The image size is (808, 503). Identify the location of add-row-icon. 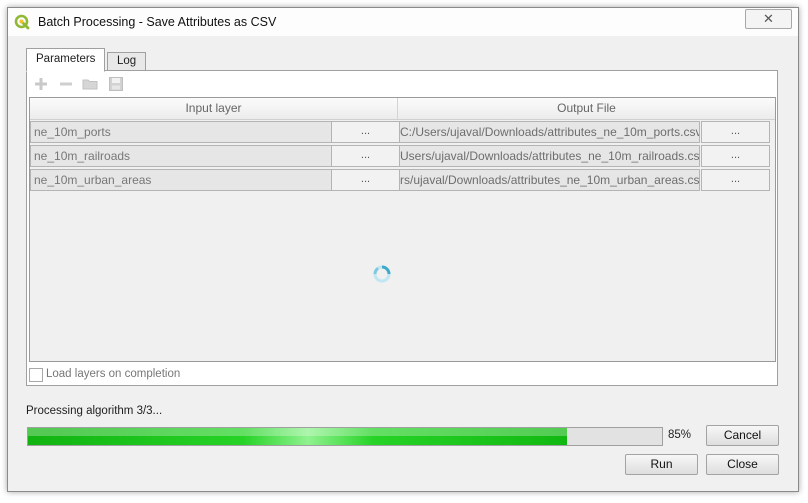
(41, 84).